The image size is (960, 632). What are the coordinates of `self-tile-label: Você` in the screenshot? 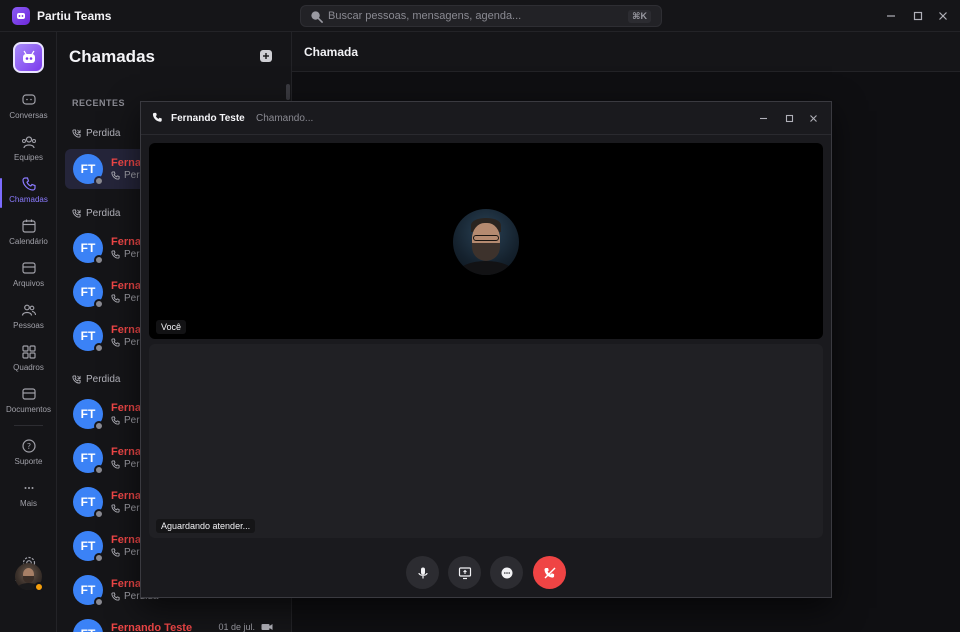 It's located at (171, 327).